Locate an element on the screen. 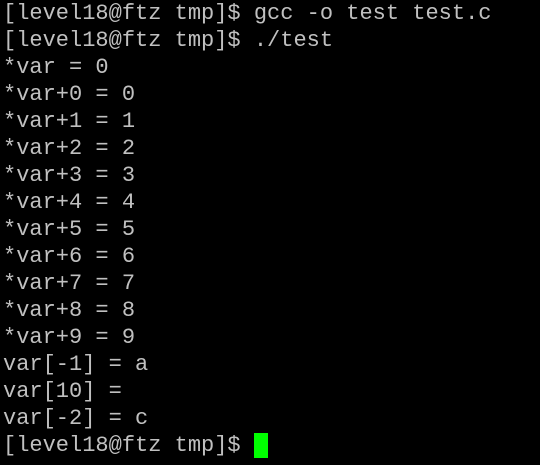 This screenshot has width=540, height=465. output-line: *var+6 = 6 is located at coordinates (69, 256).